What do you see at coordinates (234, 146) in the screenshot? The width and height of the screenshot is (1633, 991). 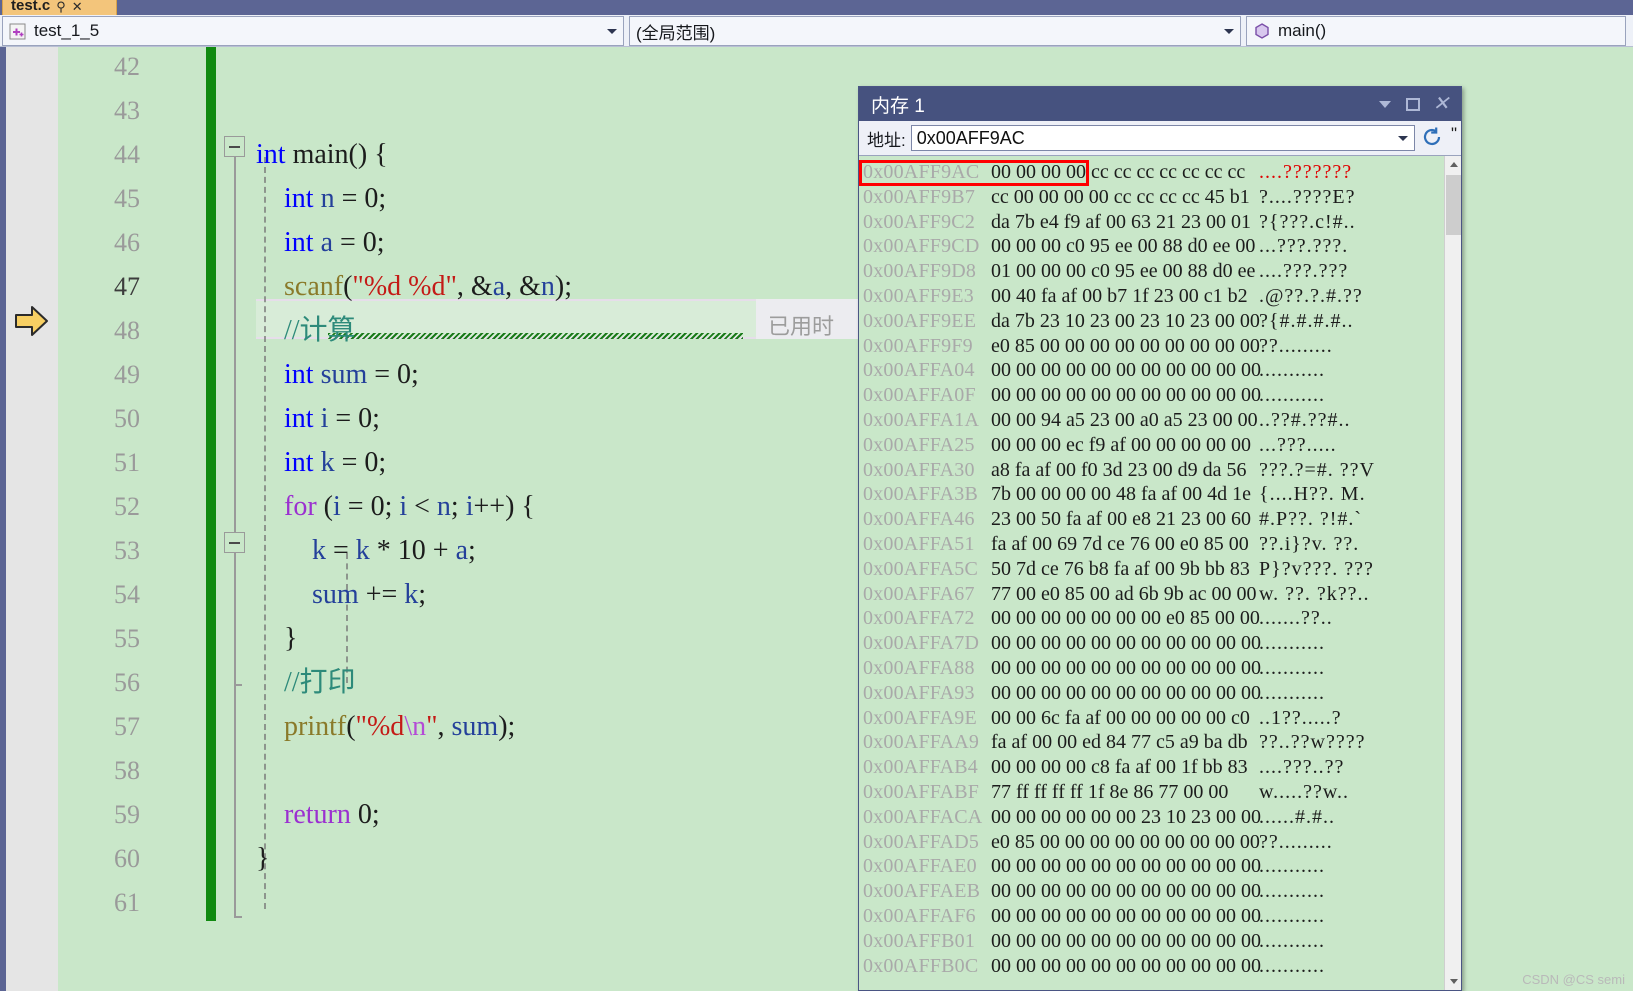 I see `fold-toggle-main` at bounding box center [234, 146].